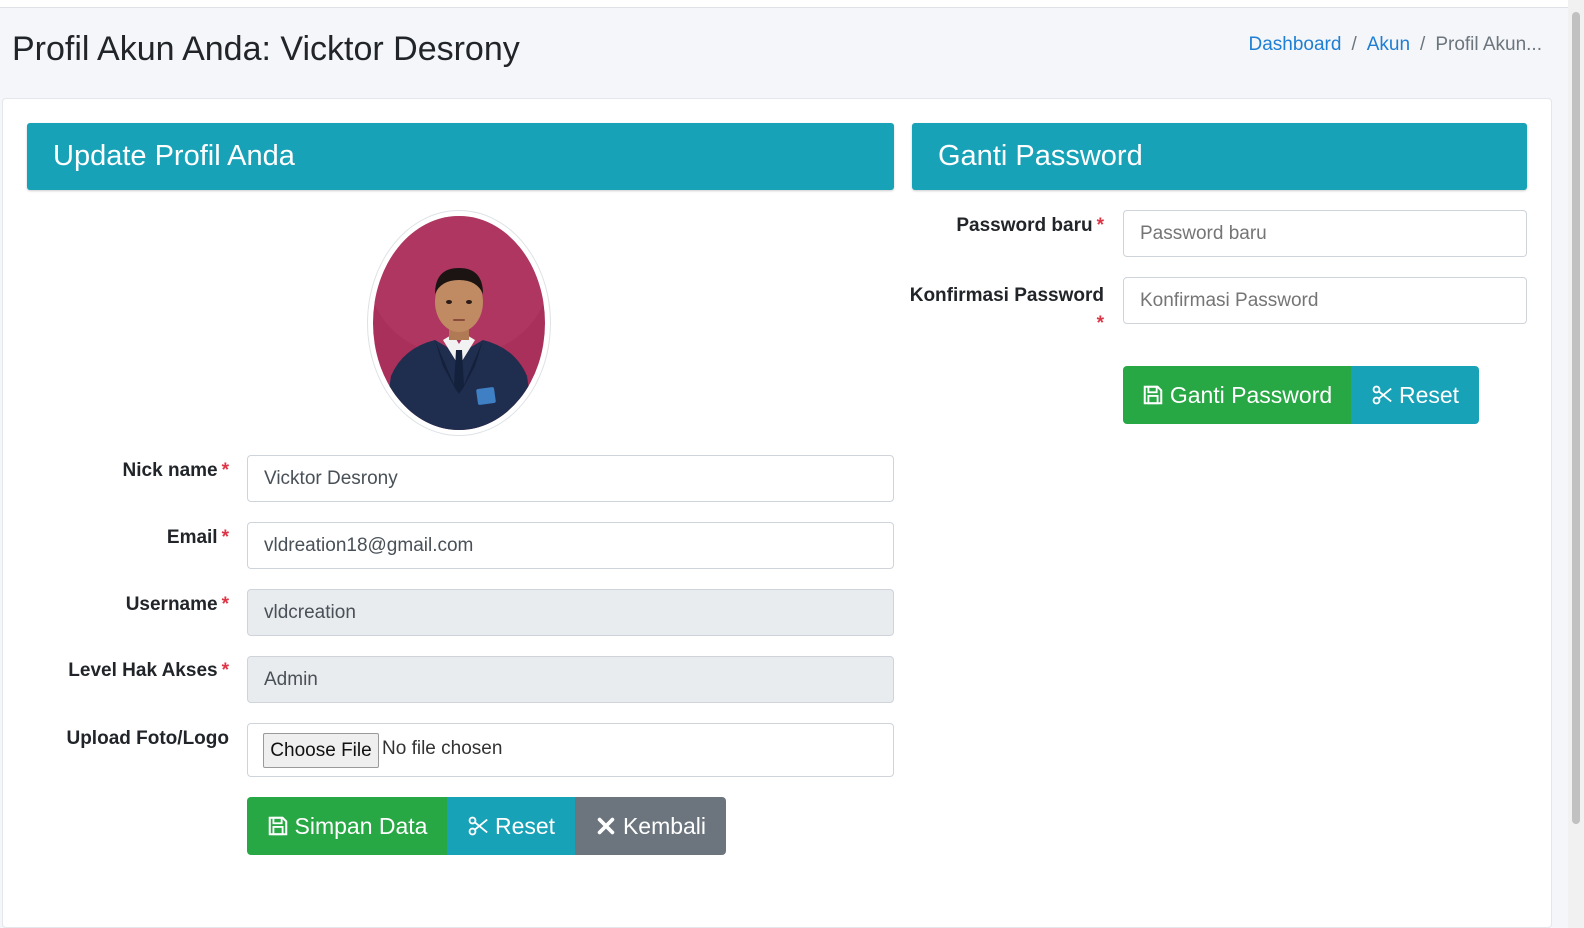 This screenshot has width=1584, height=928. What do you see at coordinates (1388, 45) in the screenshot?
I see `breadcrumb-akun-link: Akun` at bounding box center [1388, 45].